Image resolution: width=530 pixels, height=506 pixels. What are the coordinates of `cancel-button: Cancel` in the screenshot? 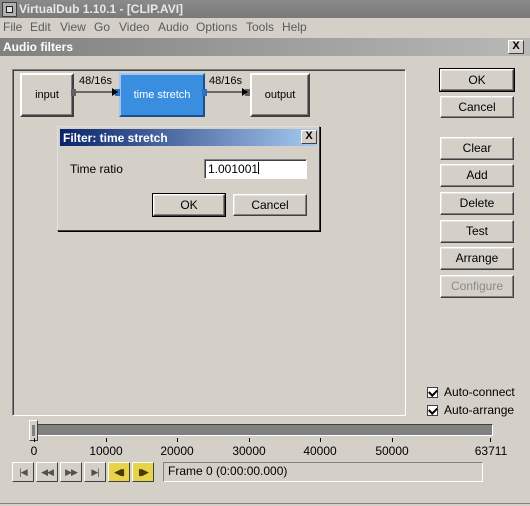 It's located at (477, 107).